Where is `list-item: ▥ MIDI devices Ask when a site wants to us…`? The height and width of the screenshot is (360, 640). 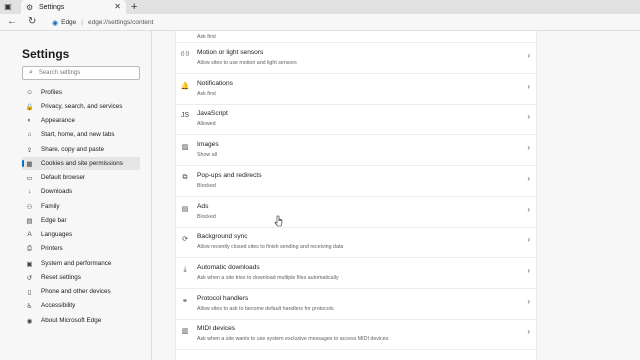 list-item: ▥ MIDI devices Ask when a site wants to us… is located at coordinates (357, 335).